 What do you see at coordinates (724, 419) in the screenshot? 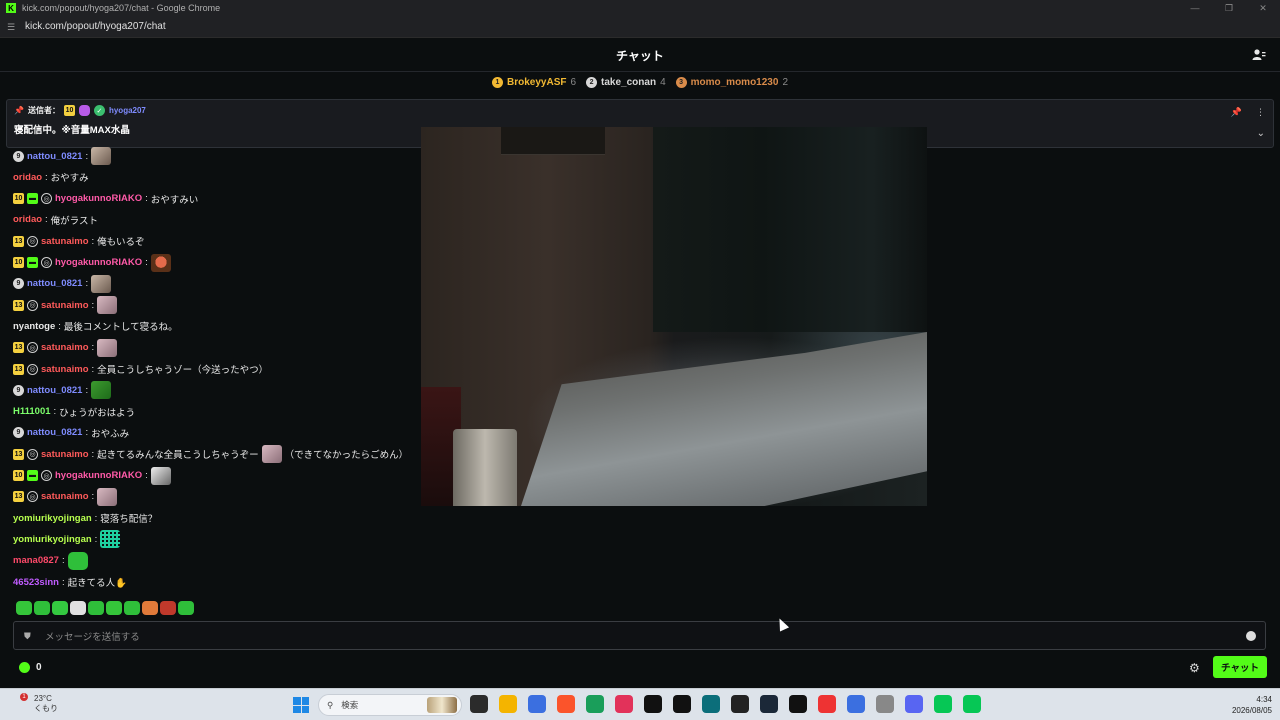
I see `video-scene-bed` at bounding box center [724, 419].